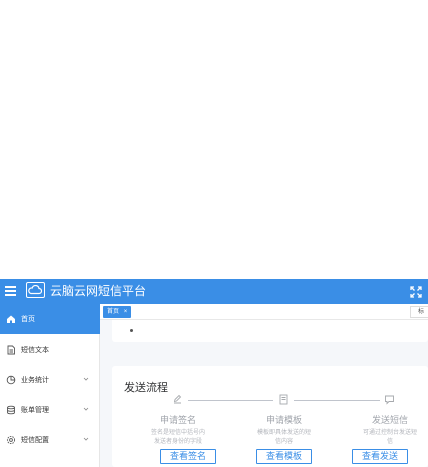 The image size is (428, 467). I want to click on step-description: 模板即具体发送的短 信内容, so click(284, 438).